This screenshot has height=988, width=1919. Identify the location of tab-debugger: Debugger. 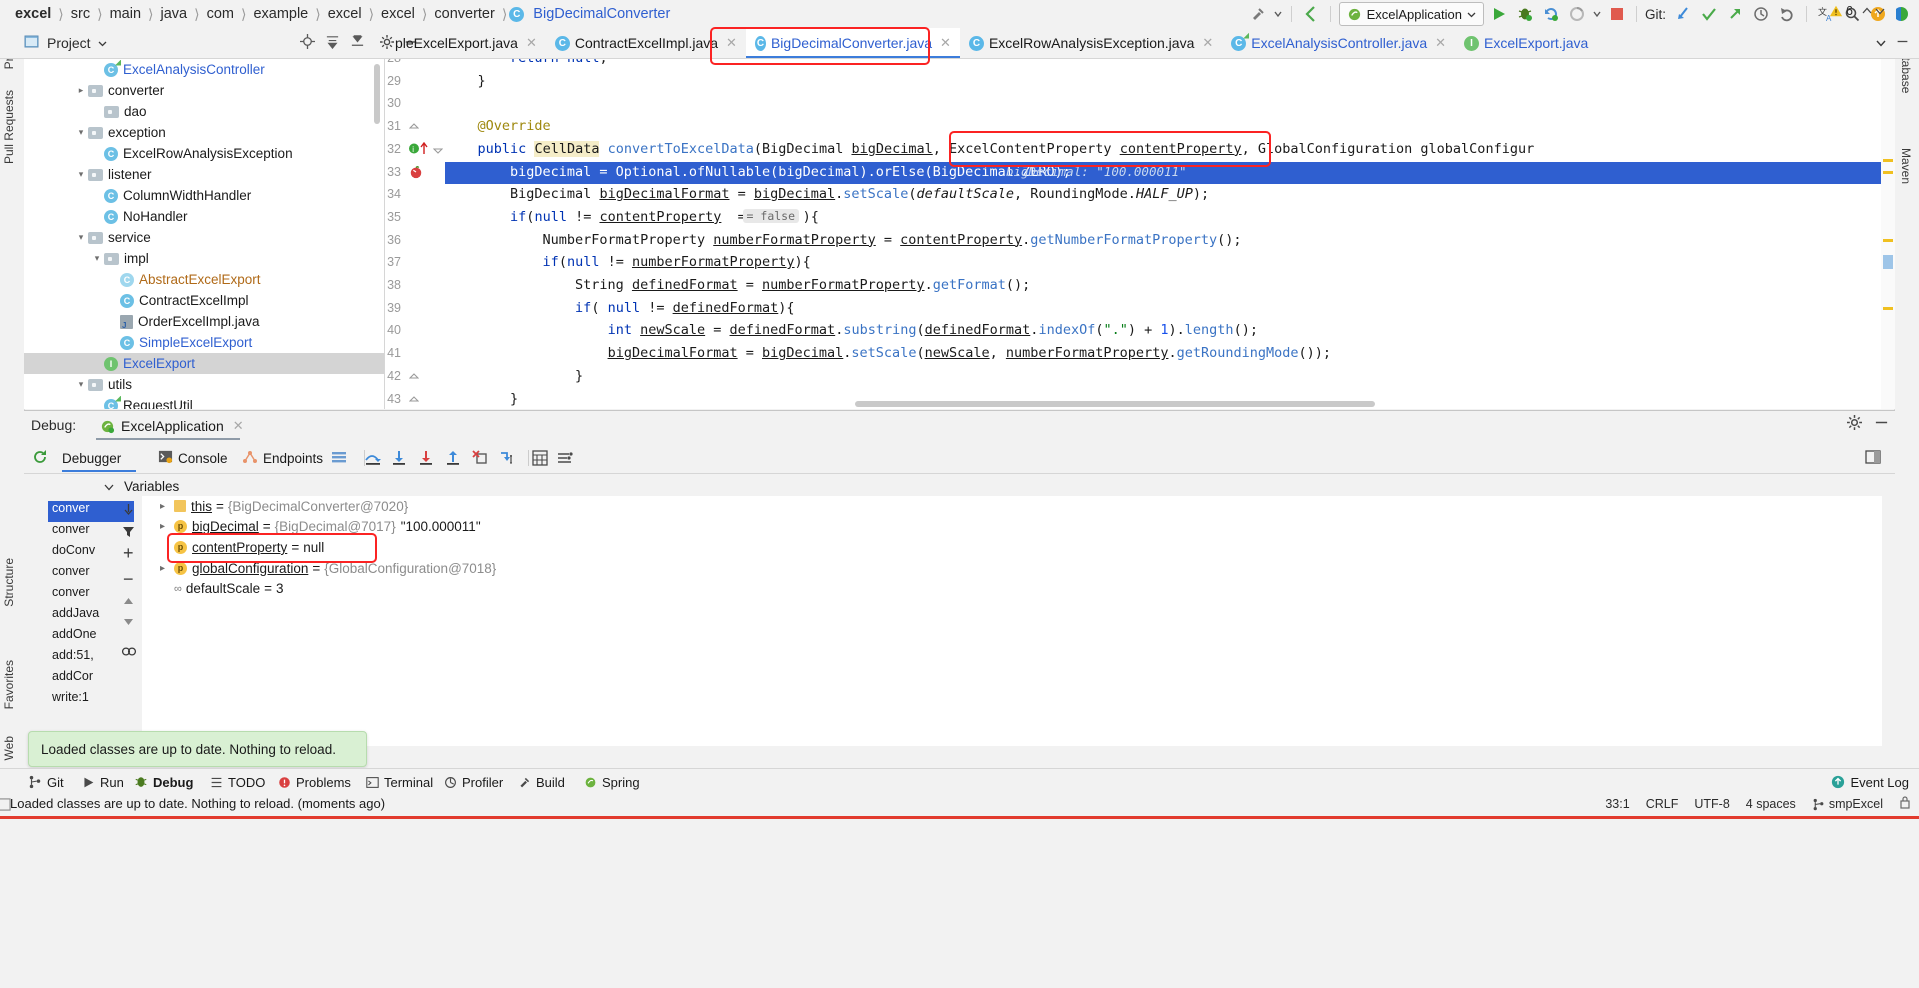
(91, 458).